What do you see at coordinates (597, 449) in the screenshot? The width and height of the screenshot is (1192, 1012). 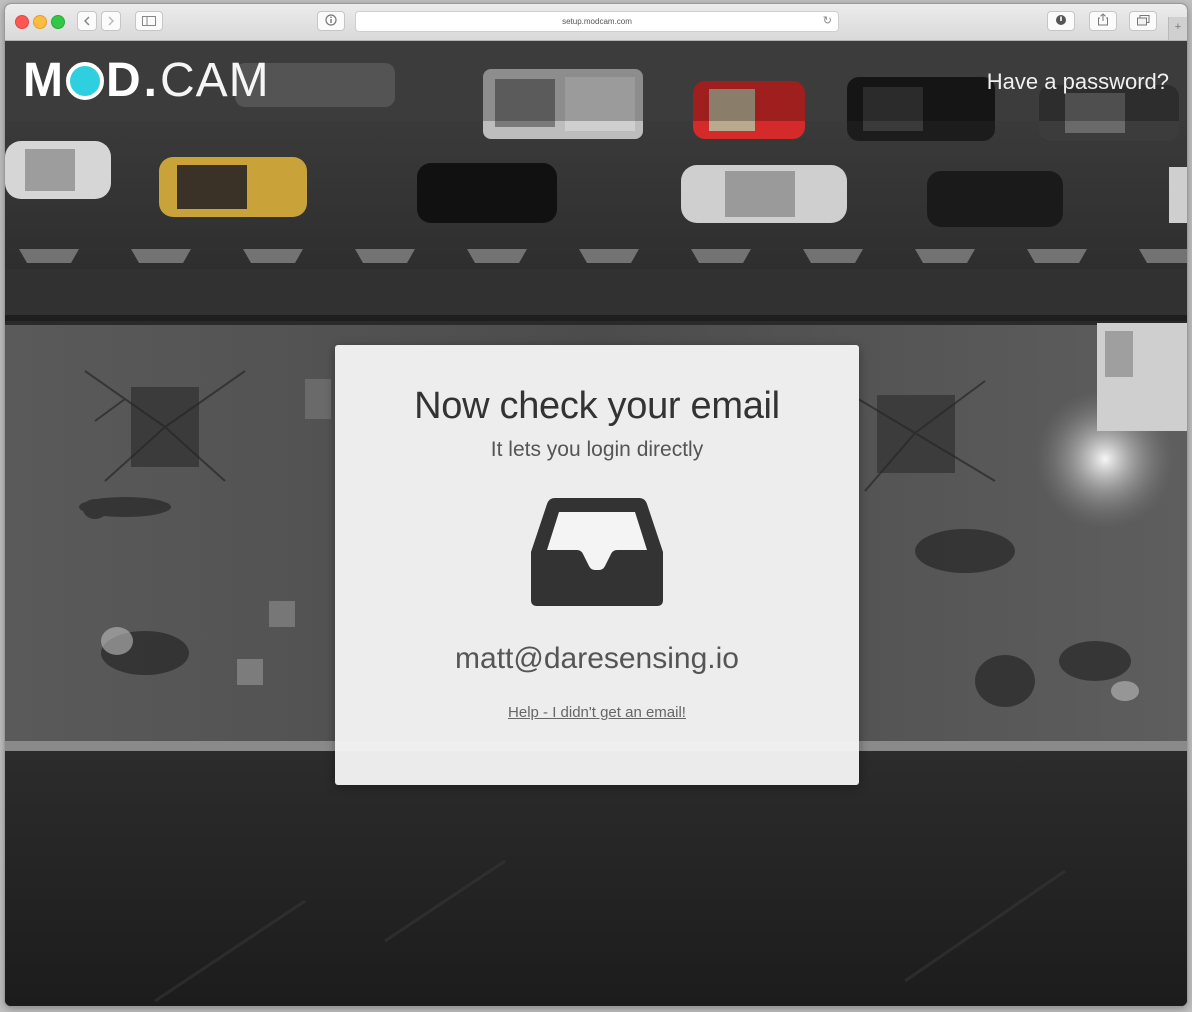 I see `card-subtitle: It lets you login directly` at bounding box center [597, 449].